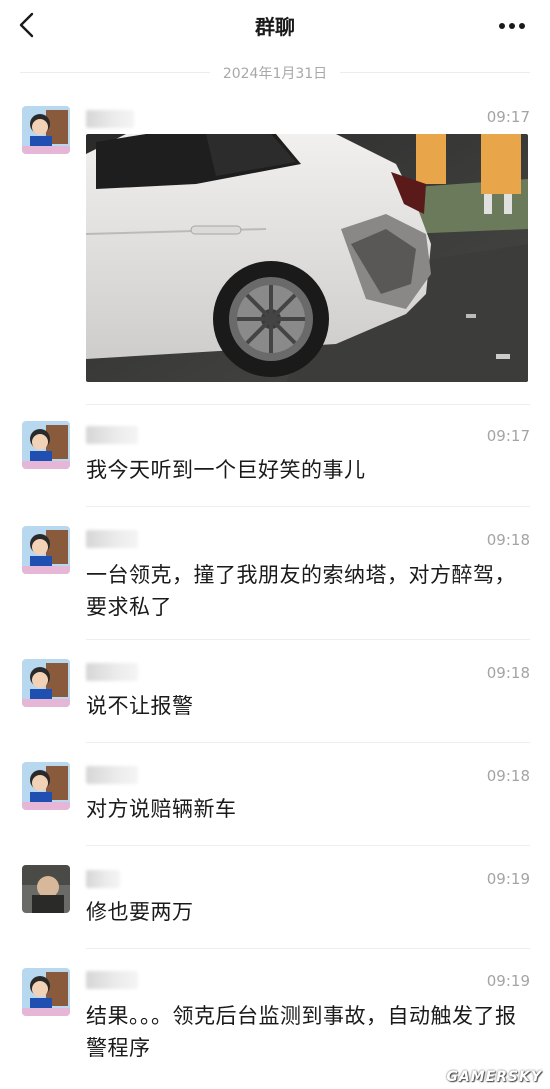  What do you see at coordinates (301, 591) in the screenshot?
I see `message-text: 一台领克，撞了我朋友的索纳塔，对方醉驾，要求私了` at bounding box center [301, 591].